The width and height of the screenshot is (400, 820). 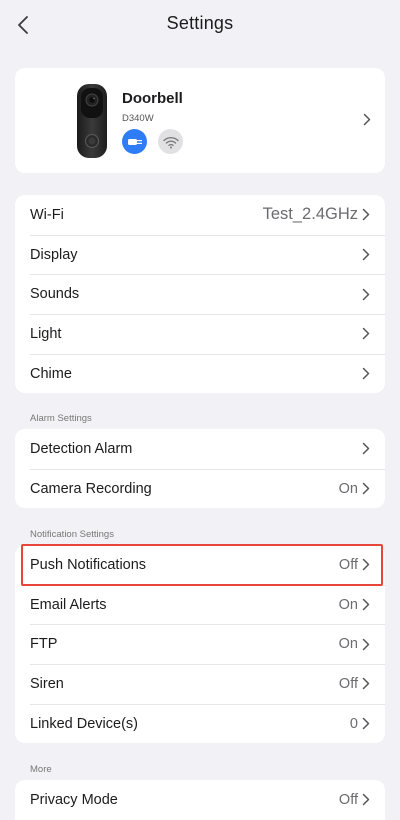 I want to click on settings-row-siren: Siren Off, so click(x=200, y=684).